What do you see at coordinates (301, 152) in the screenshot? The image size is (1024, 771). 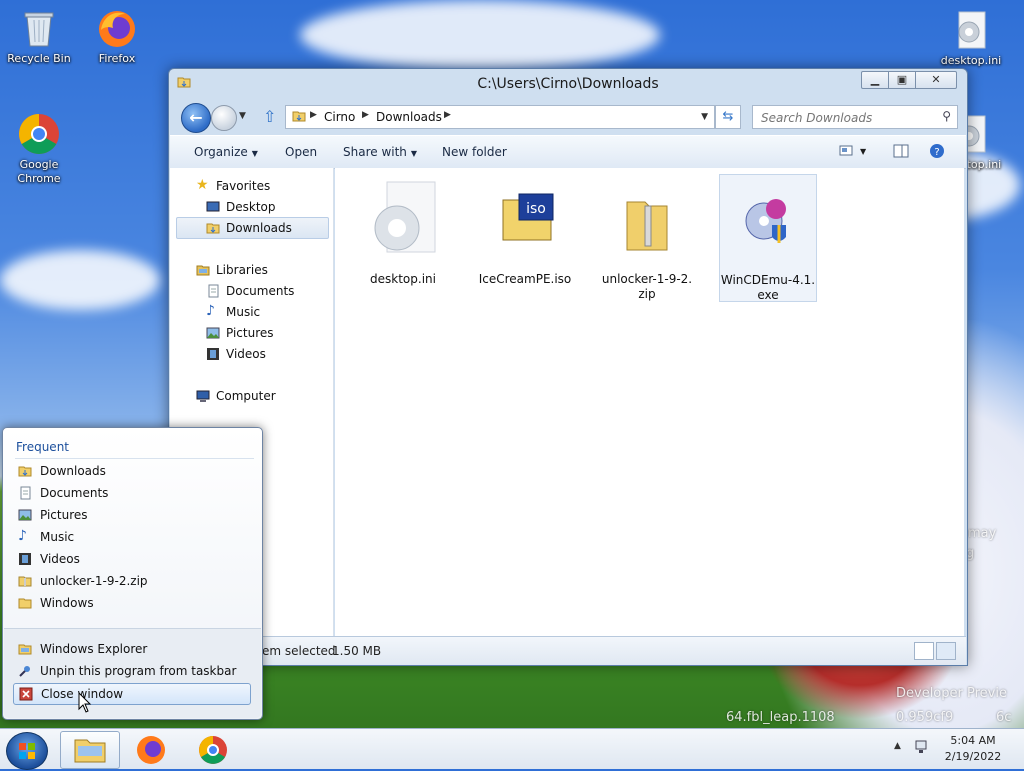 I see `open-button: Open` at bounding box center [301, 152].